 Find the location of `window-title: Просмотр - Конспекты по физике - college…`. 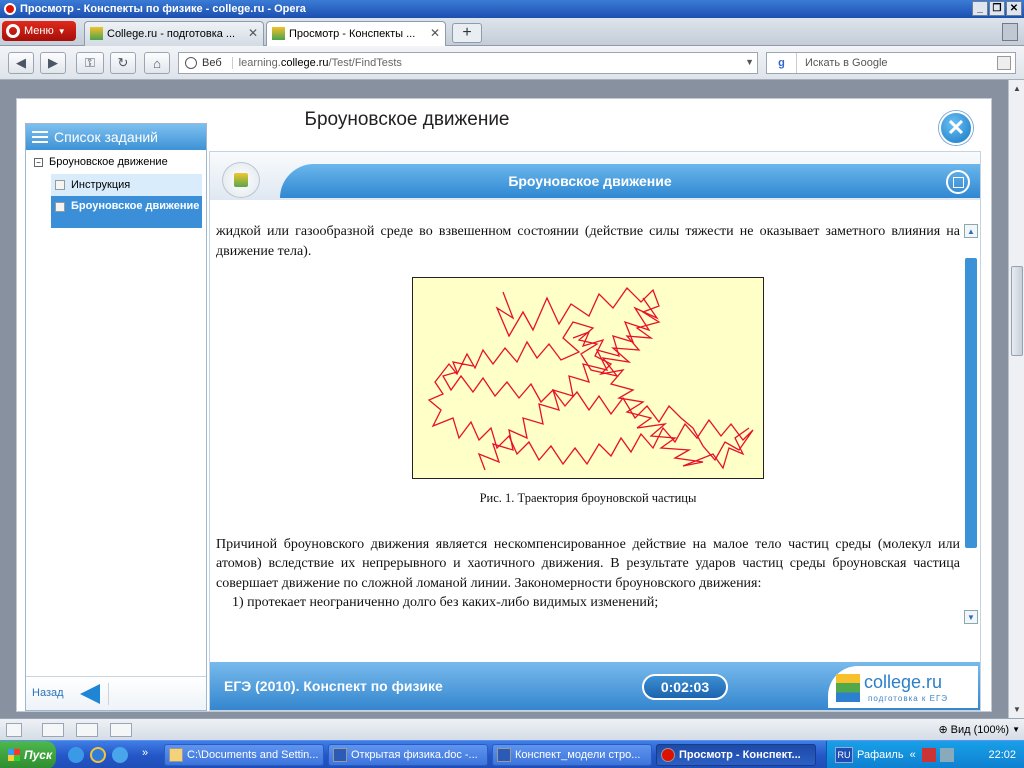

window-title: Просмотр - Конспекты по физике - college… is located at coordinates (163, 9).